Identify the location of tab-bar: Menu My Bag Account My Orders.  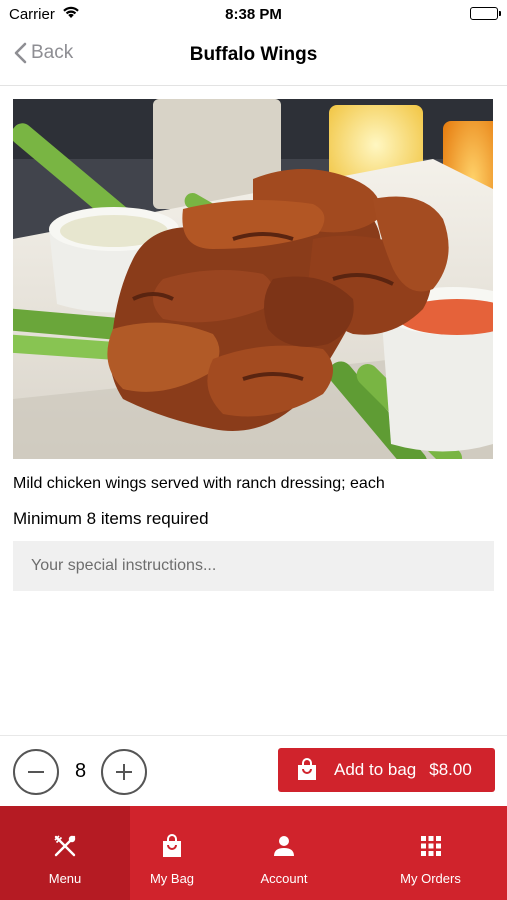
(253, 853).